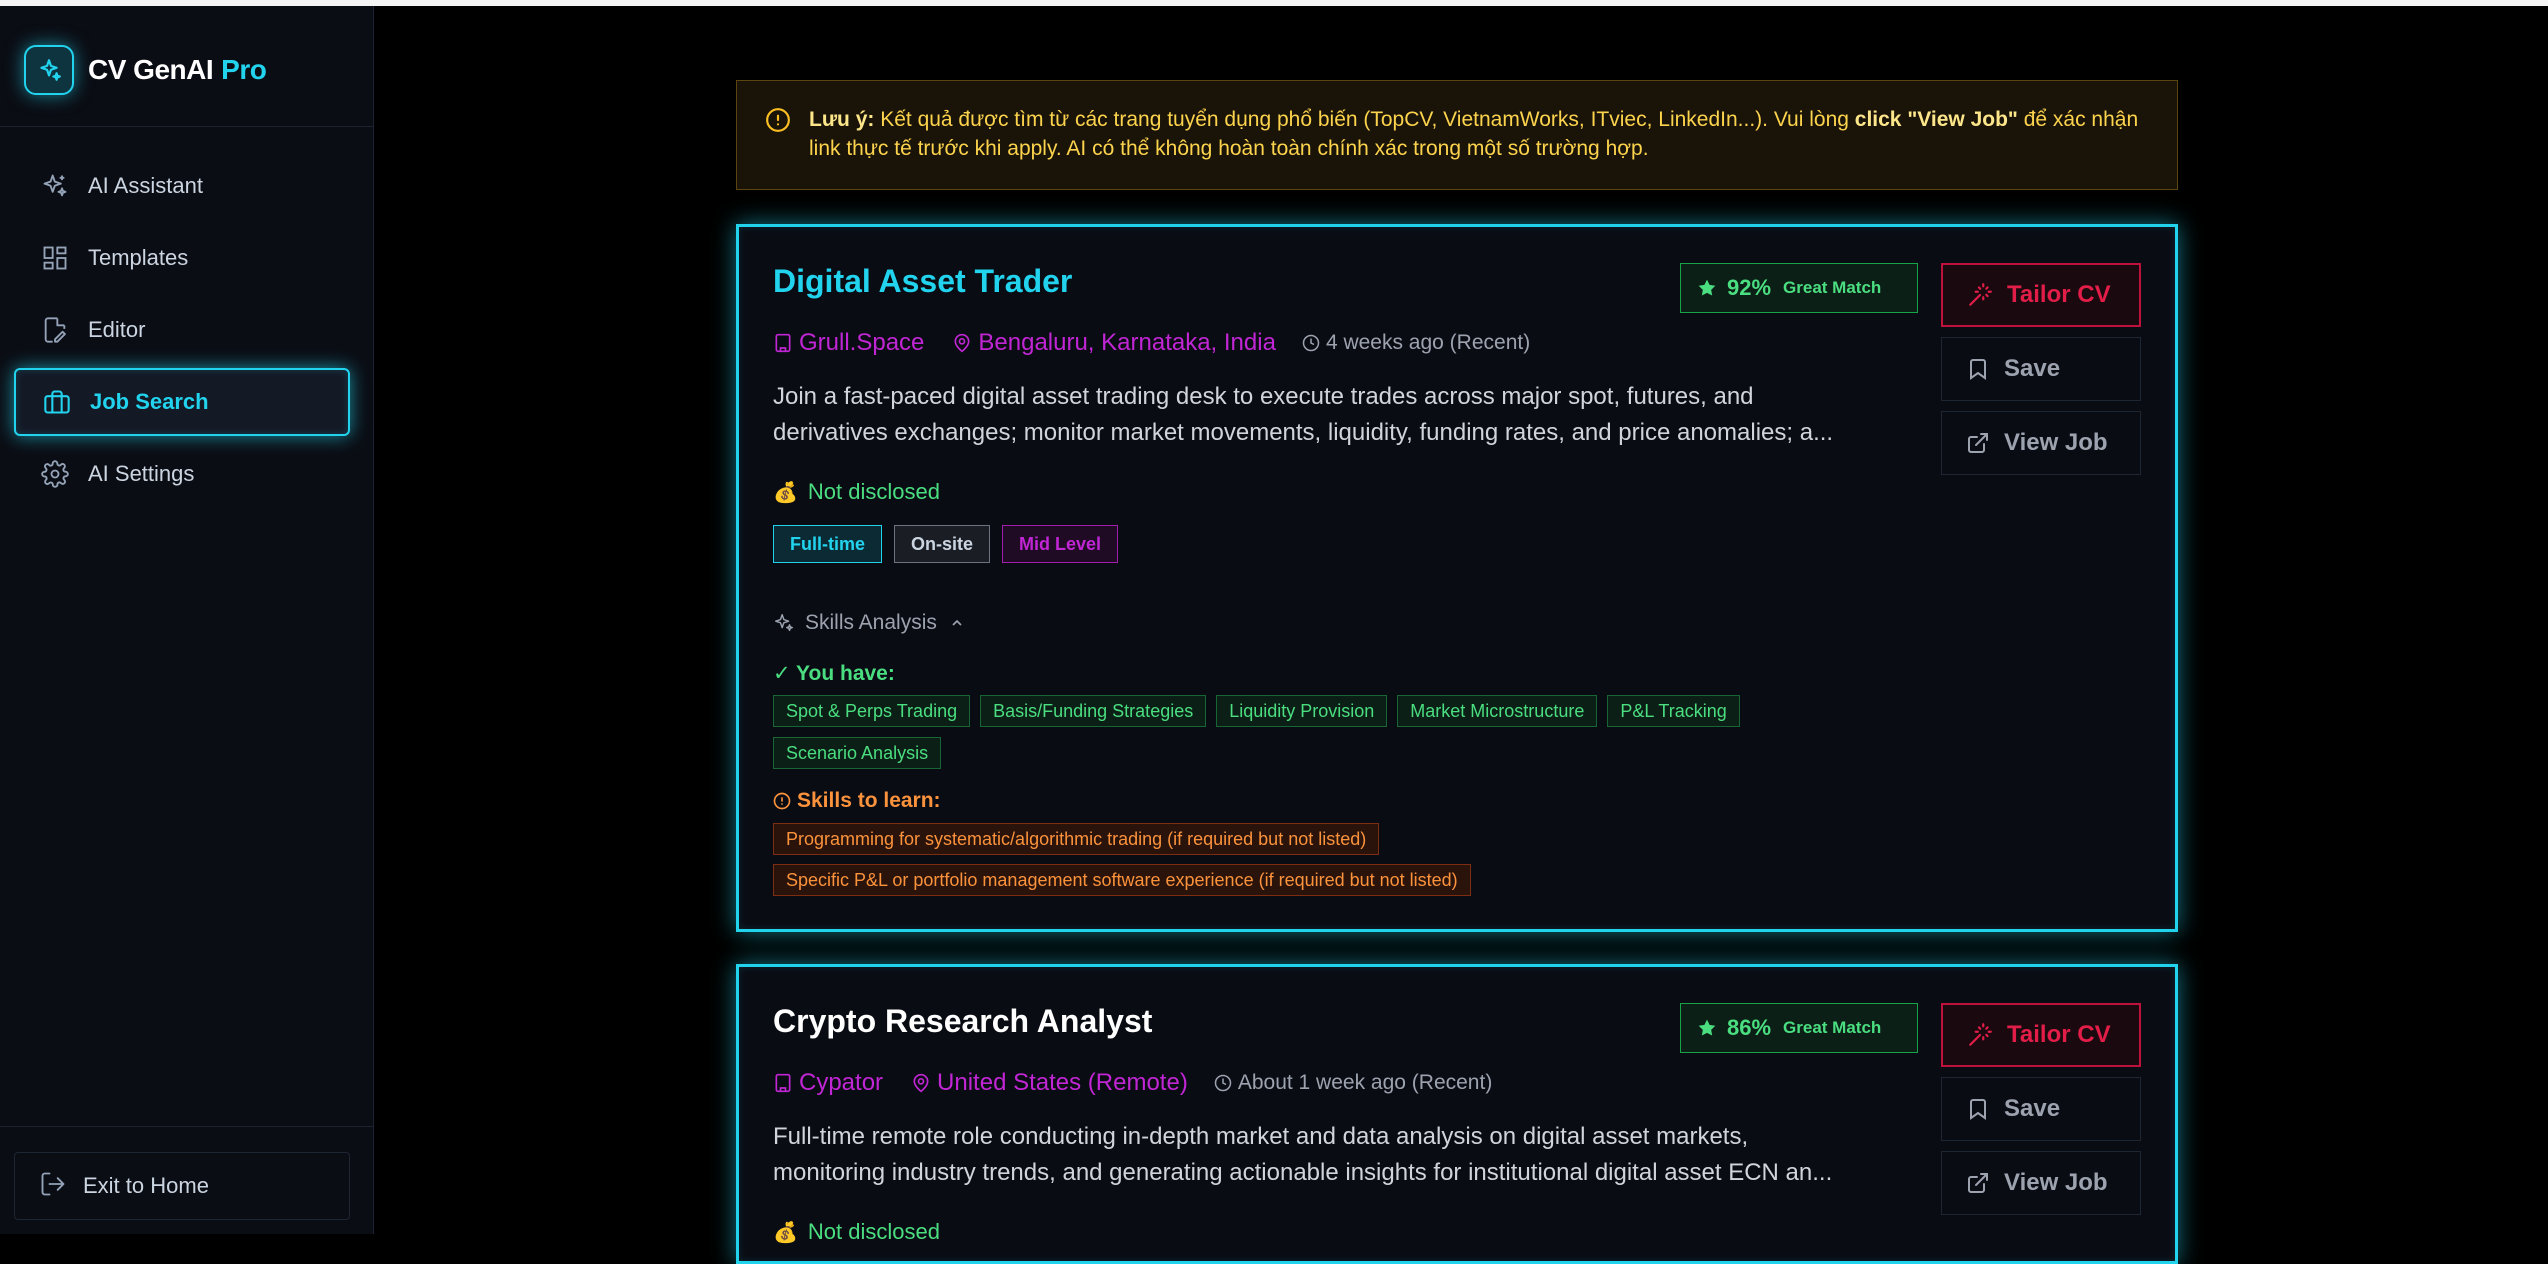  I want to click on skill-chip: Scenario Analysis, so click(857, 753).